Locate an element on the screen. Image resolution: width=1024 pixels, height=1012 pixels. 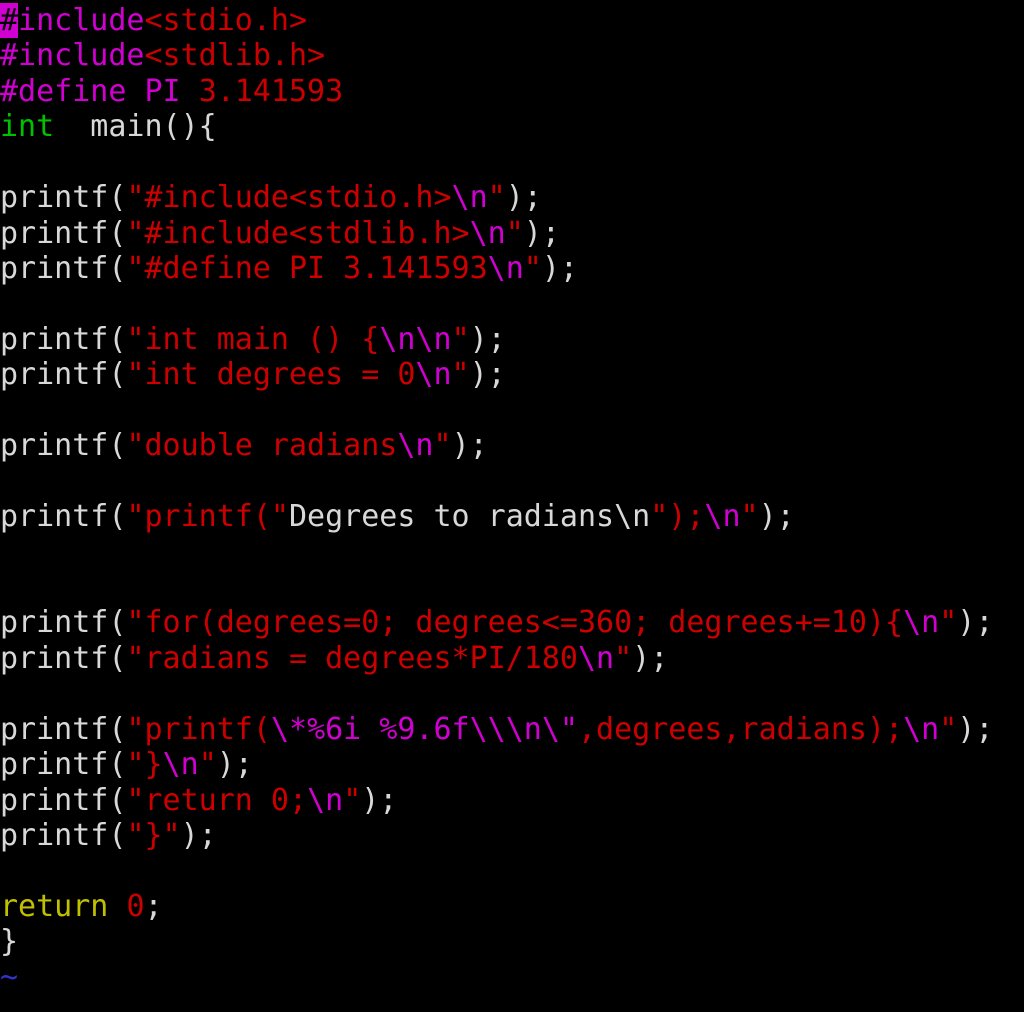
escape-sequence-token: \\ is located at coordinates (487, 729).